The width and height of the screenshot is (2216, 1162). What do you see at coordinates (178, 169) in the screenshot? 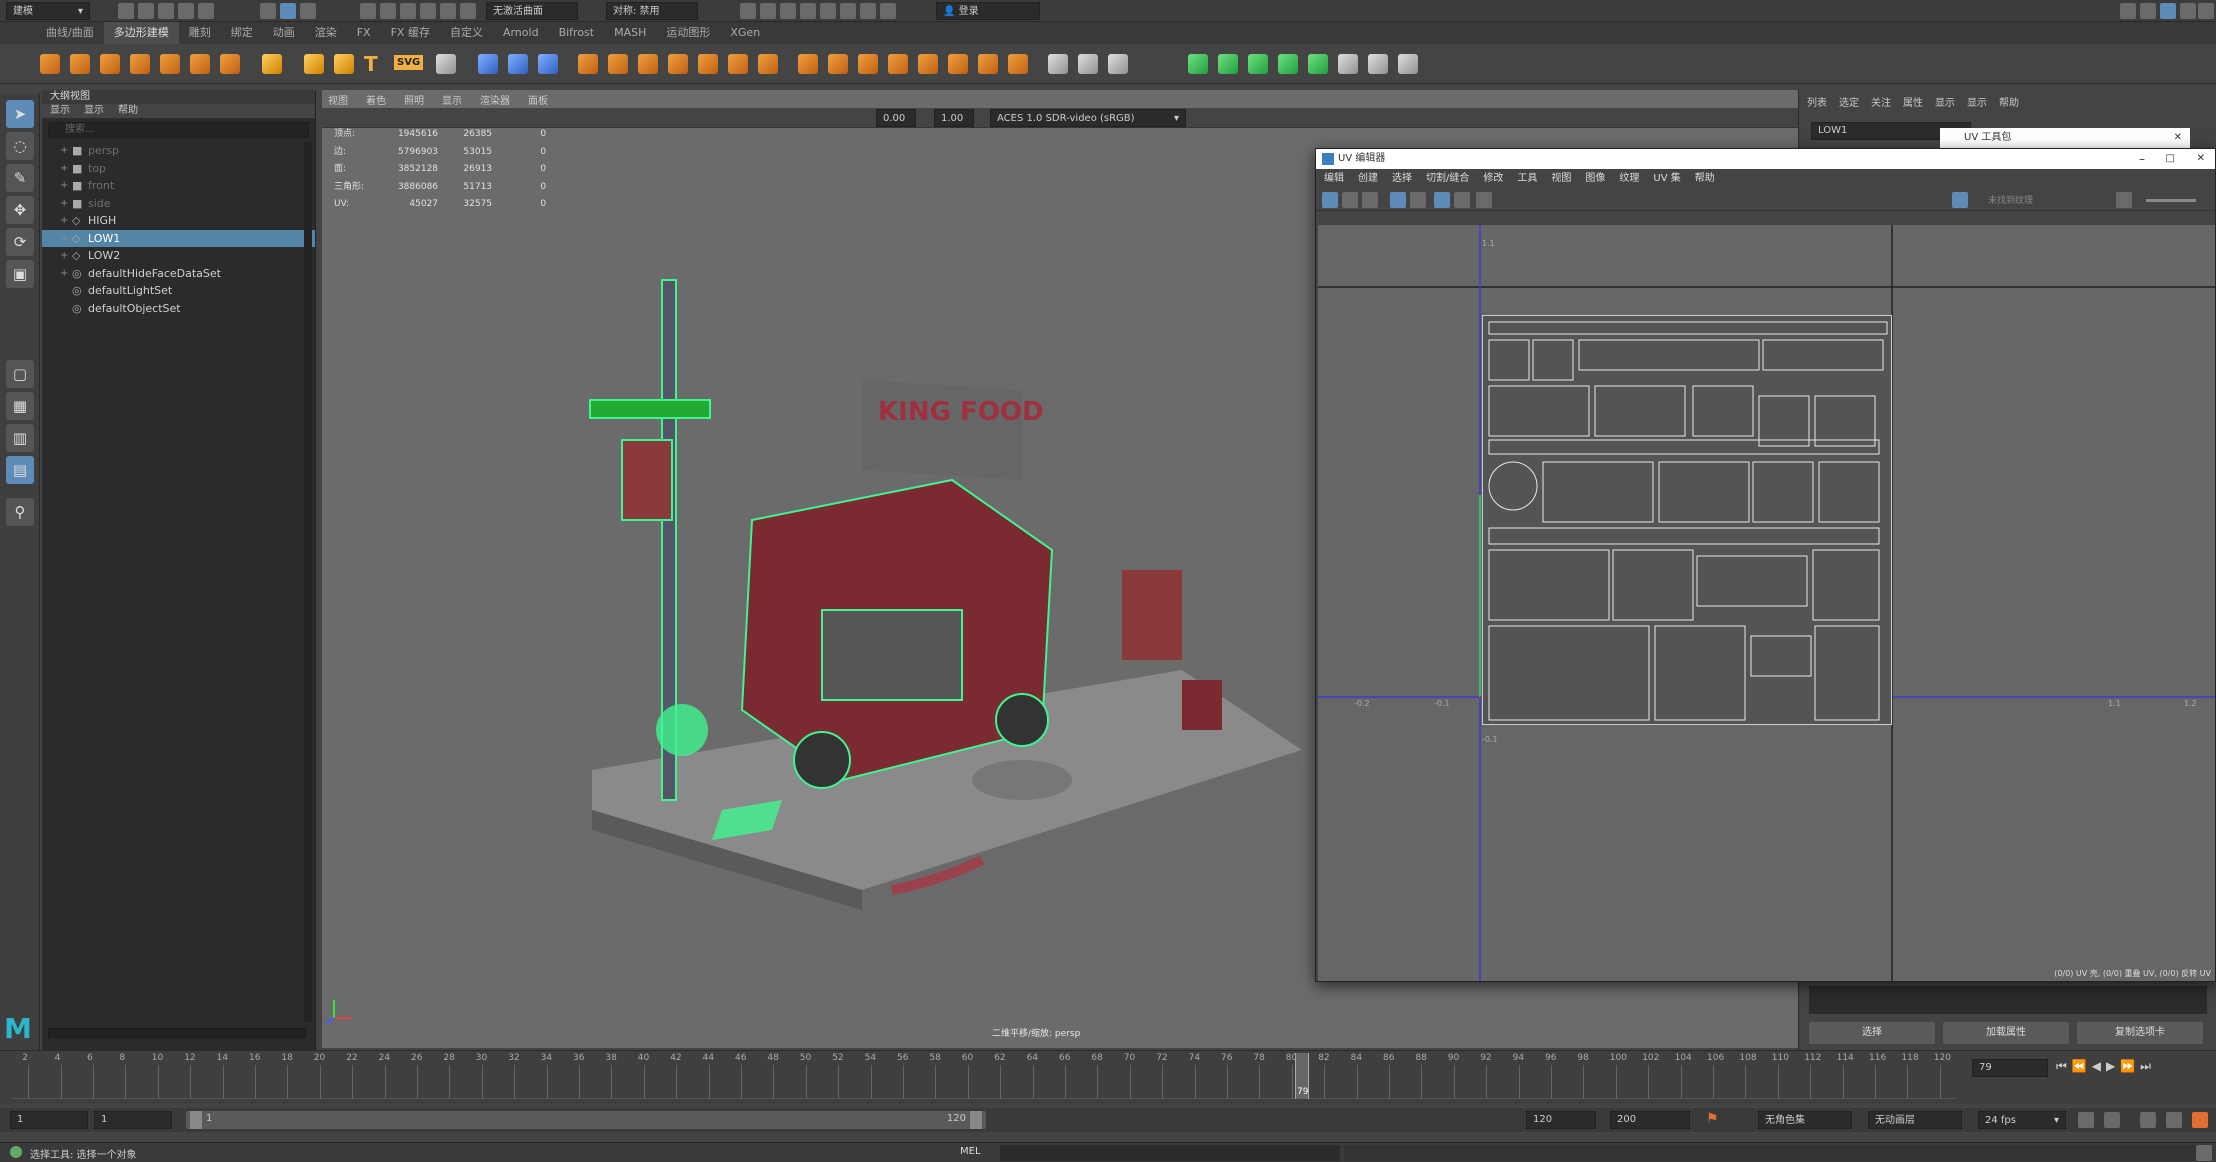
I see `outliner-item-top: + ■ top` at bounding box center [178, 169].